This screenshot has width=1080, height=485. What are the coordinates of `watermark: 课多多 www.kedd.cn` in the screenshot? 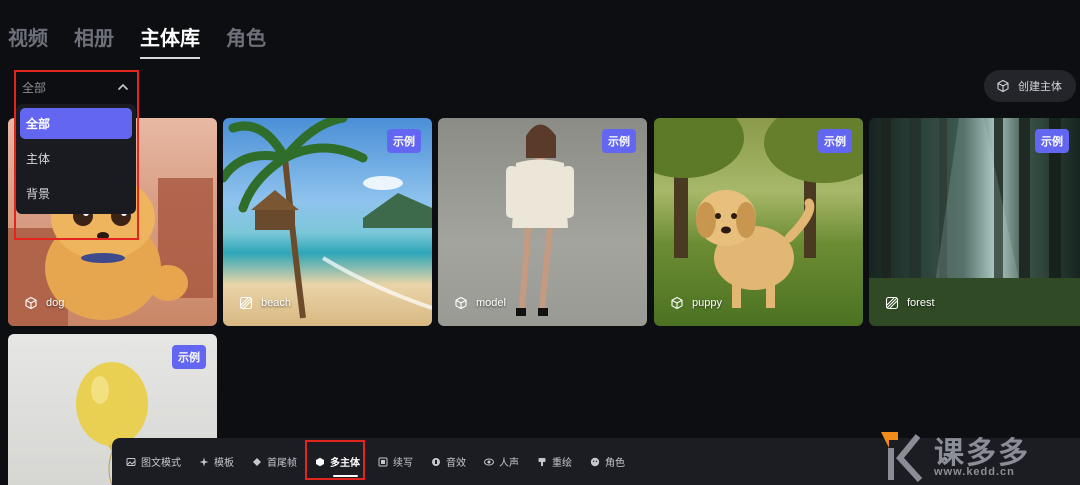 It's located at (976, 455).